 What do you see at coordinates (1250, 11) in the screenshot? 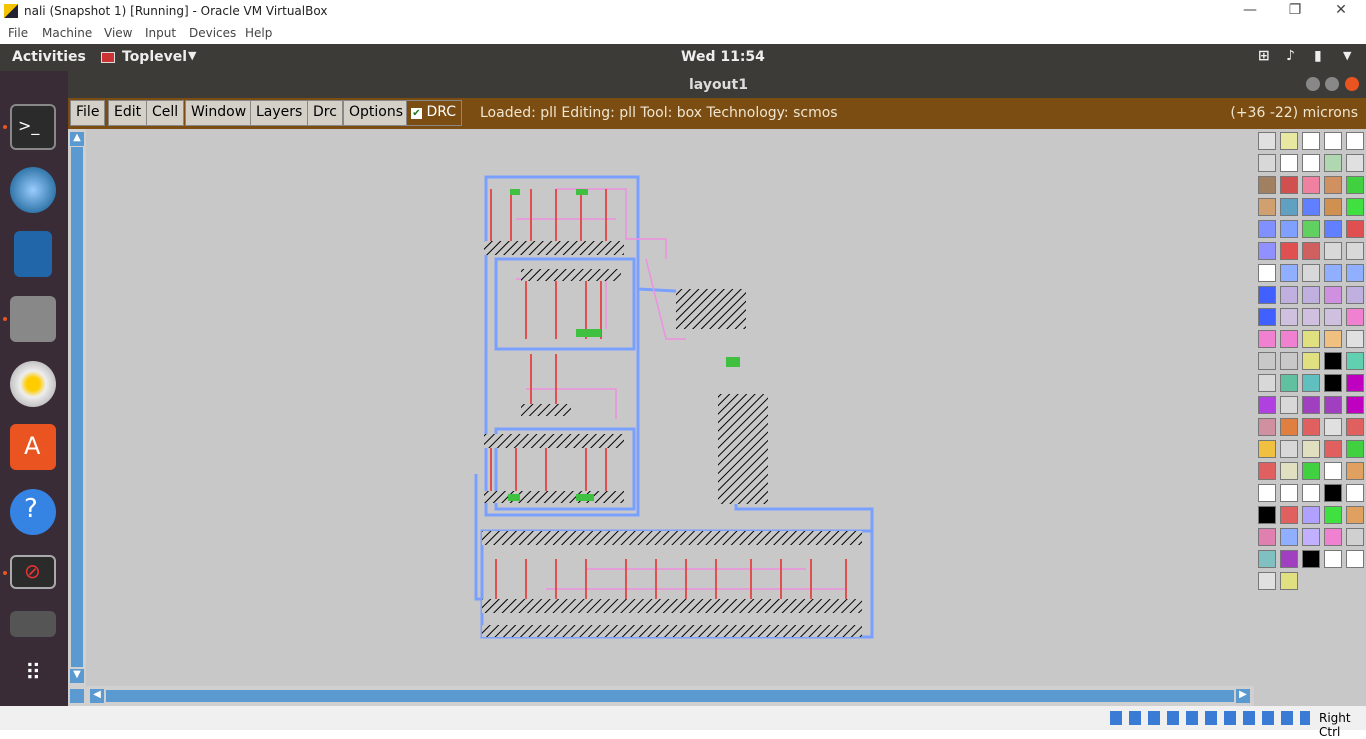
I see `minimize-icon: —` at bounding box center [1250, 11].